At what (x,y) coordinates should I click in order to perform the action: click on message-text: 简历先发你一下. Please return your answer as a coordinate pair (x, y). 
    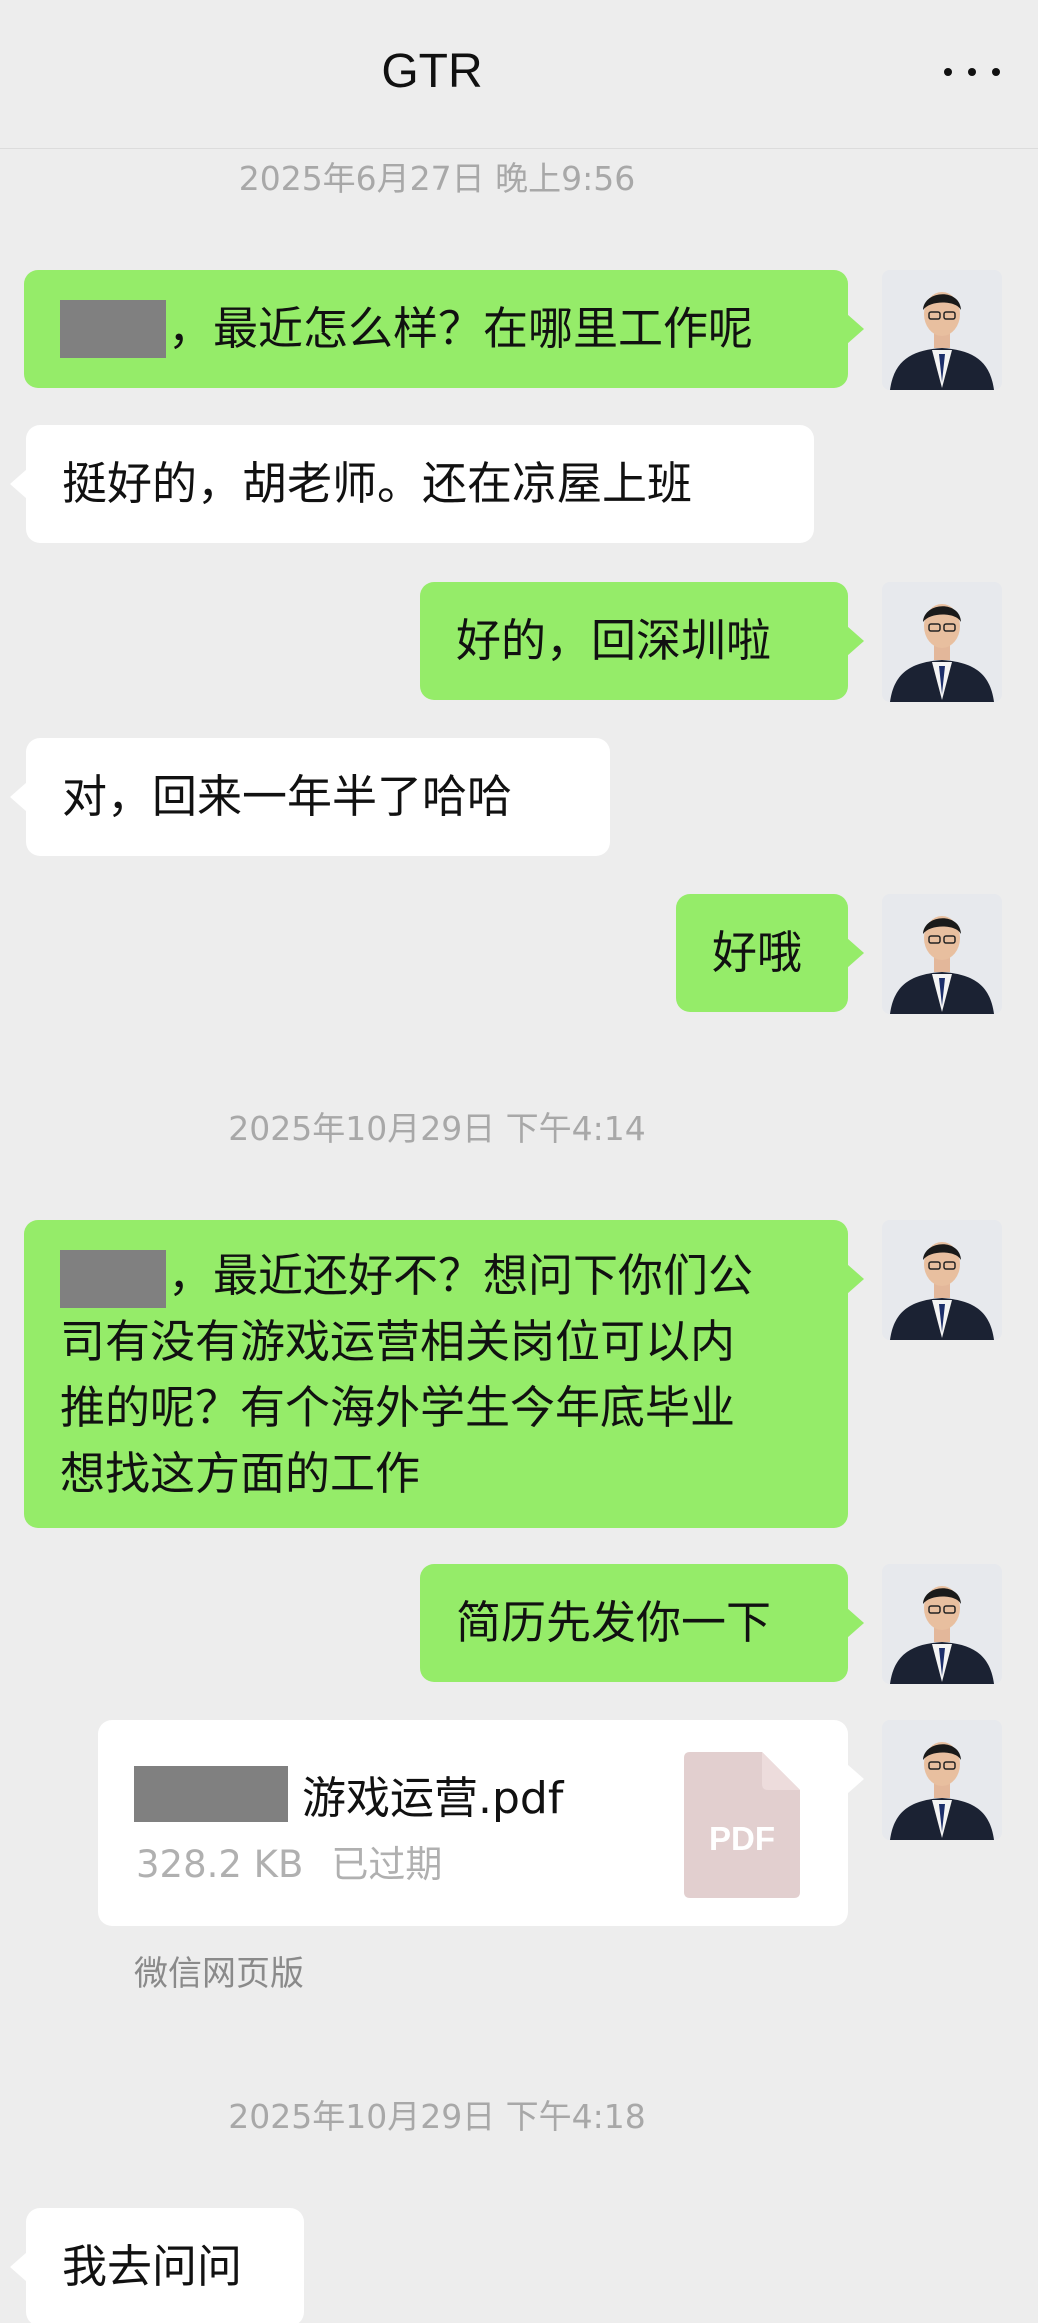
    Looking at the image, I should click on (614, 1622).